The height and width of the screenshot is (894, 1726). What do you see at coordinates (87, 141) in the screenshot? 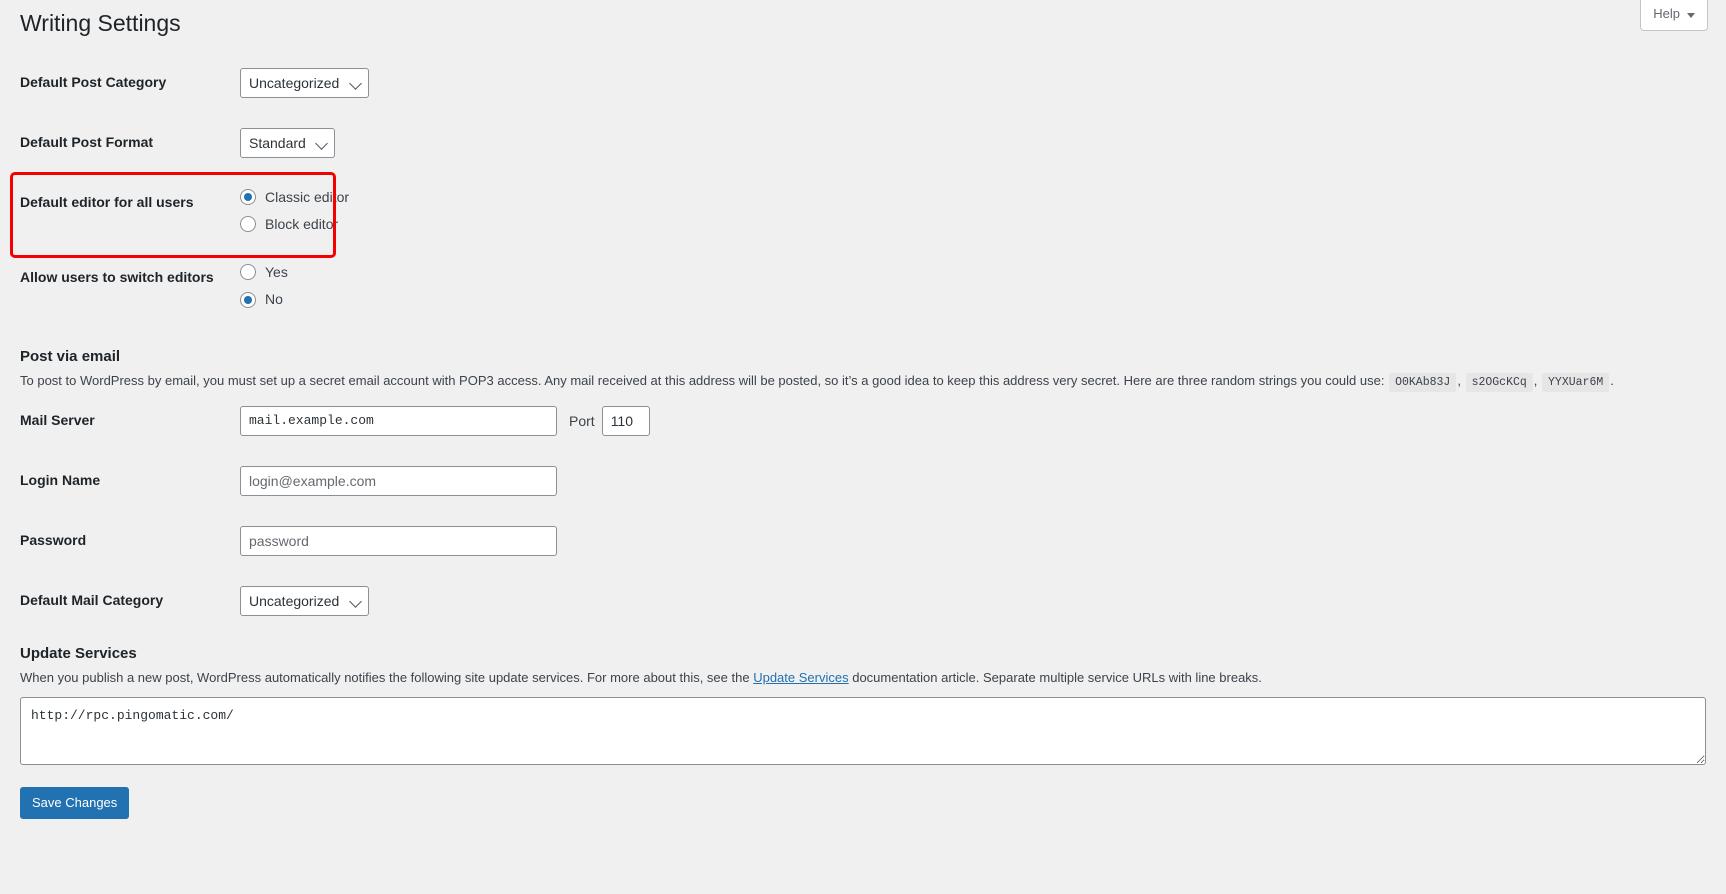
I see `label-default-post-format: Default Post Format` at bounding box center [87, 141].